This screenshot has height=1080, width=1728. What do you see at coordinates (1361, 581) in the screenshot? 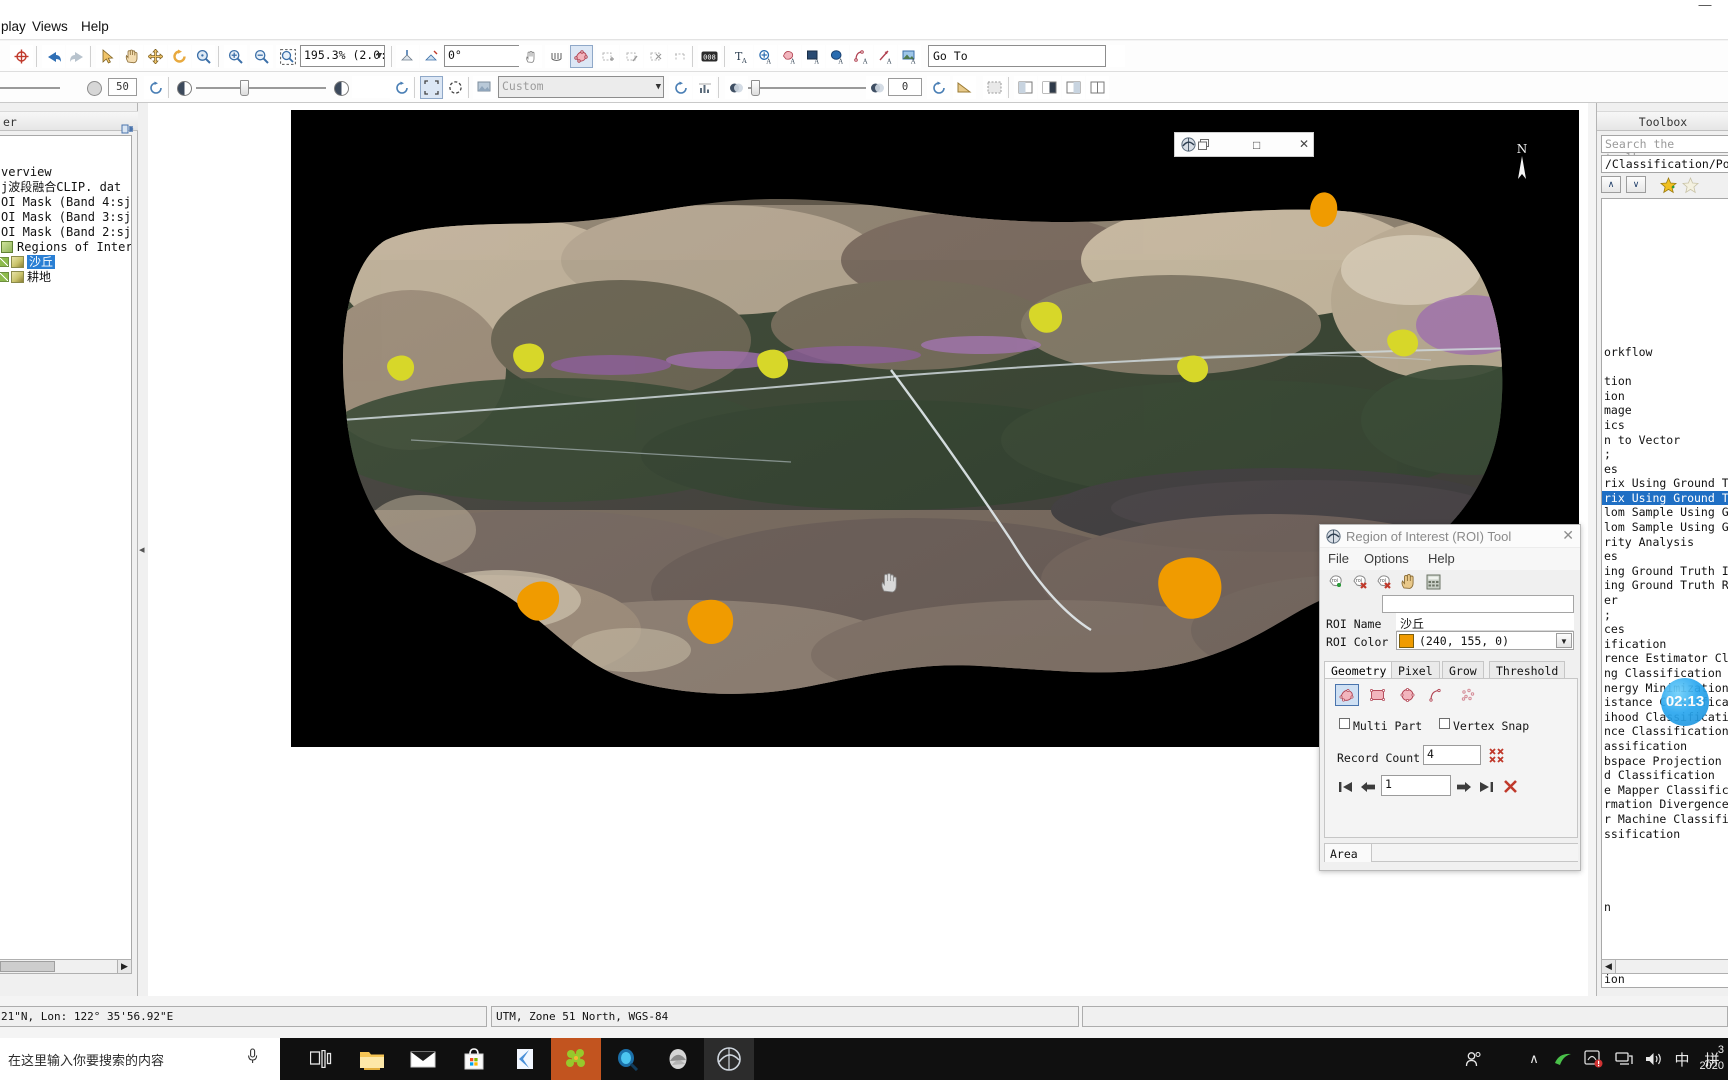
I see `delete-roi-icon: roi` at bounding box center [1361, 581].